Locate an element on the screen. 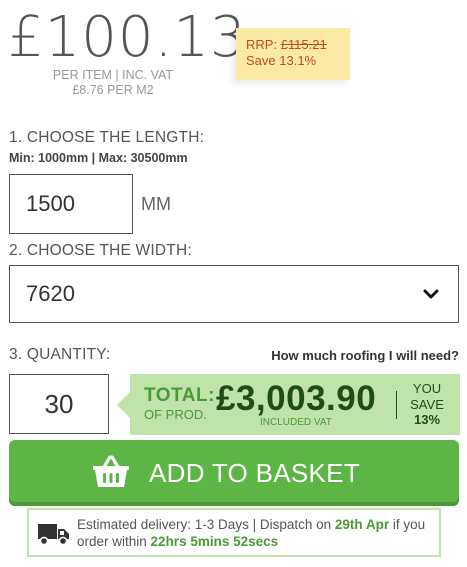  total-amount: £3,003.90 is located at coordinates (296, 398).